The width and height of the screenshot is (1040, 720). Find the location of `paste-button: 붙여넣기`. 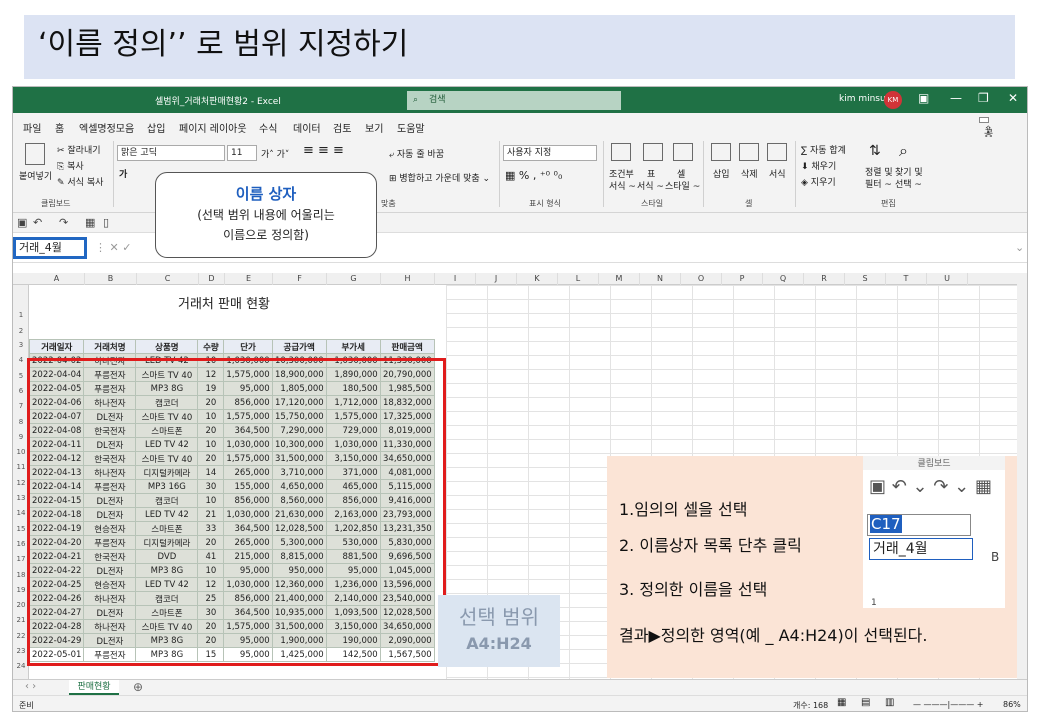

paste-button: 붙여넣기 is located at coordinates (35, 175).